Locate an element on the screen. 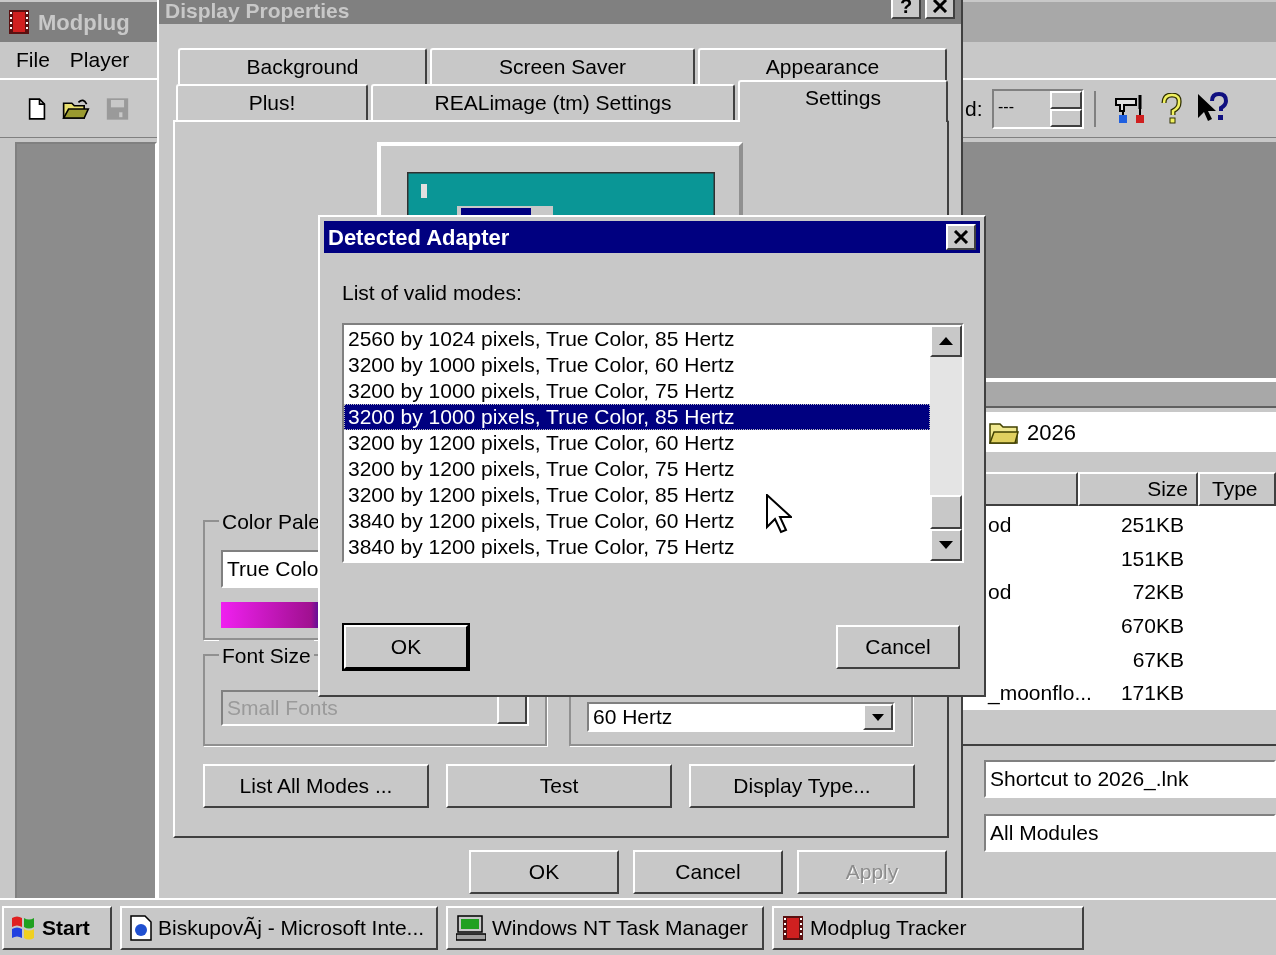 The height and width of the screenshot is (955, 1276). file-size: 67KB is located at coordinates (1158, 659).